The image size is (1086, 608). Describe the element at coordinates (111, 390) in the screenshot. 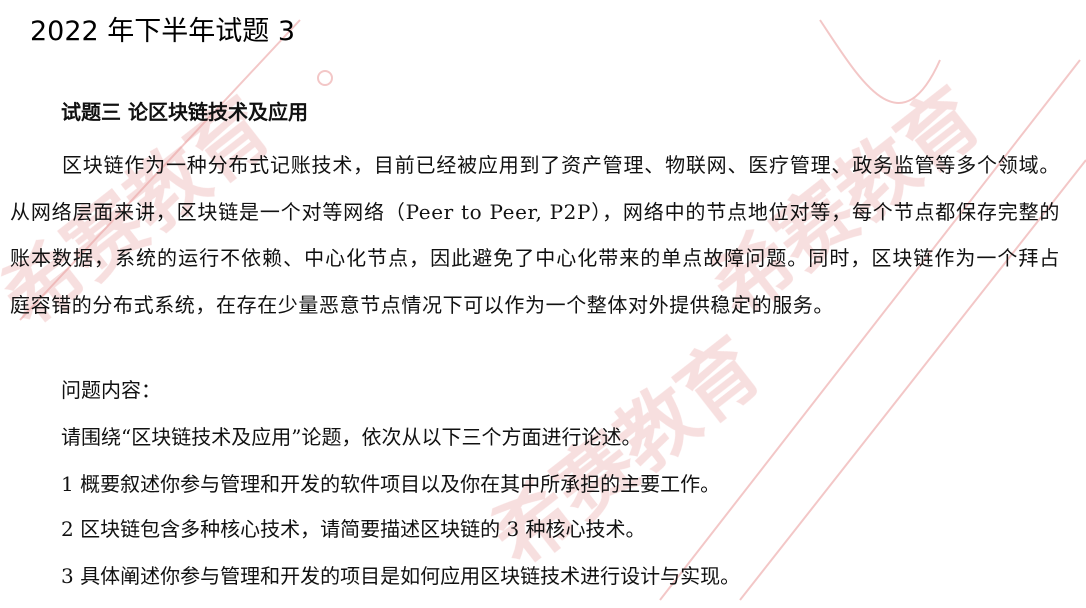

I see `question-content-label: 问题内容：` at that location.